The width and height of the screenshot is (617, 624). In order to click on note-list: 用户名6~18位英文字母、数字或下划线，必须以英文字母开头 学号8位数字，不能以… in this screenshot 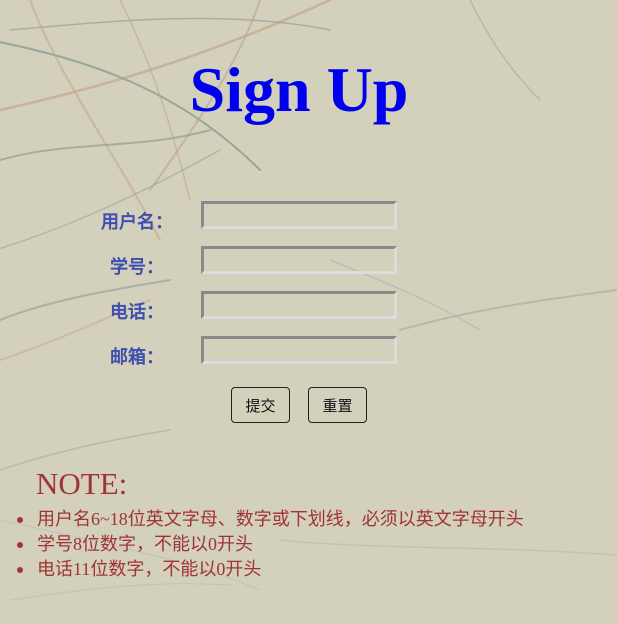, I will do `click(270, 544)`.